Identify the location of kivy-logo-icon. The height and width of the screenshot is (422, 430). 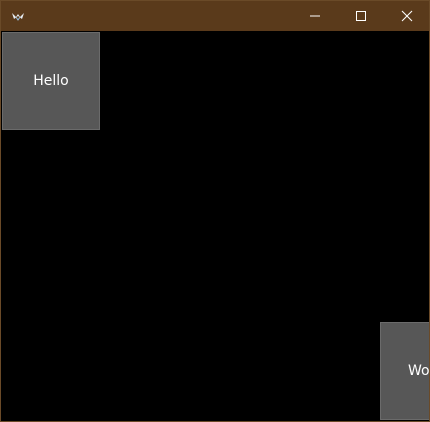
(18, 16).